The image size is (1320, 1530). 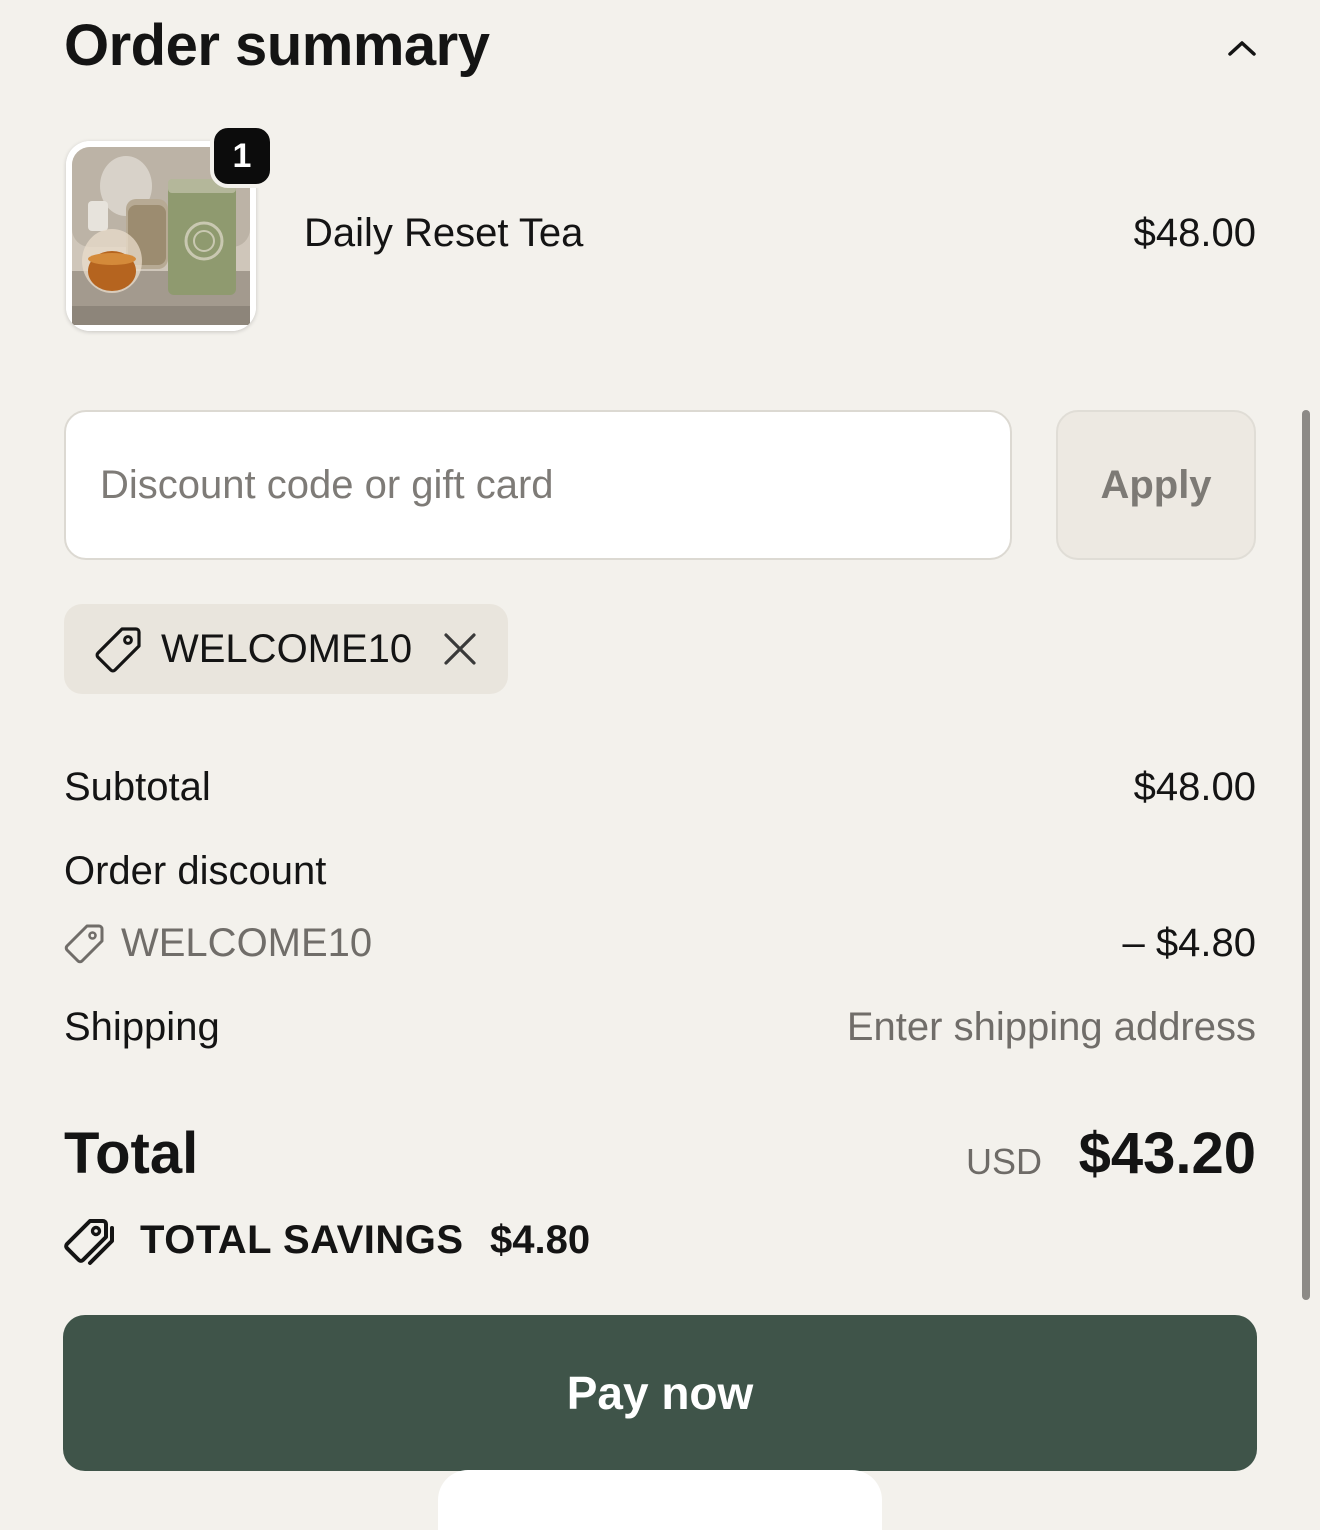 I want to click on collapse-summary-button, so click(x=1242, y=48).